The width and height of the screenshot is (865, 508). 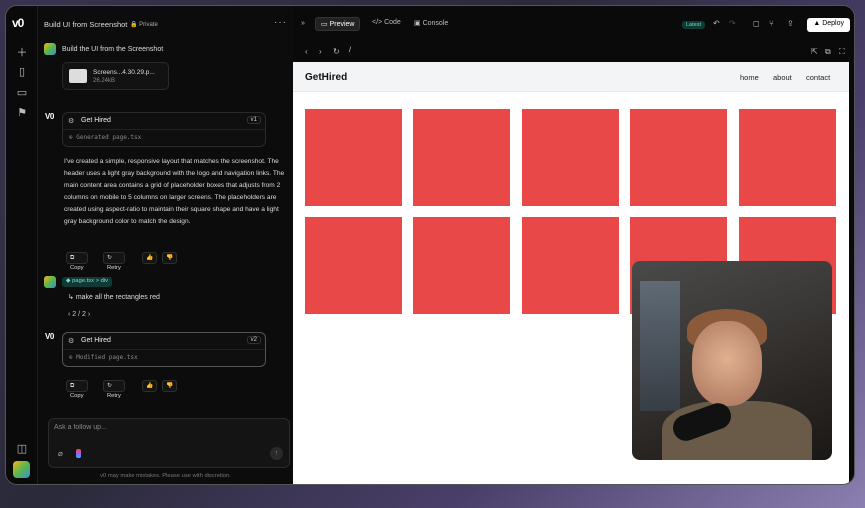 I want to click on sidebar-icon: ◫, so click(x=22, y=448).